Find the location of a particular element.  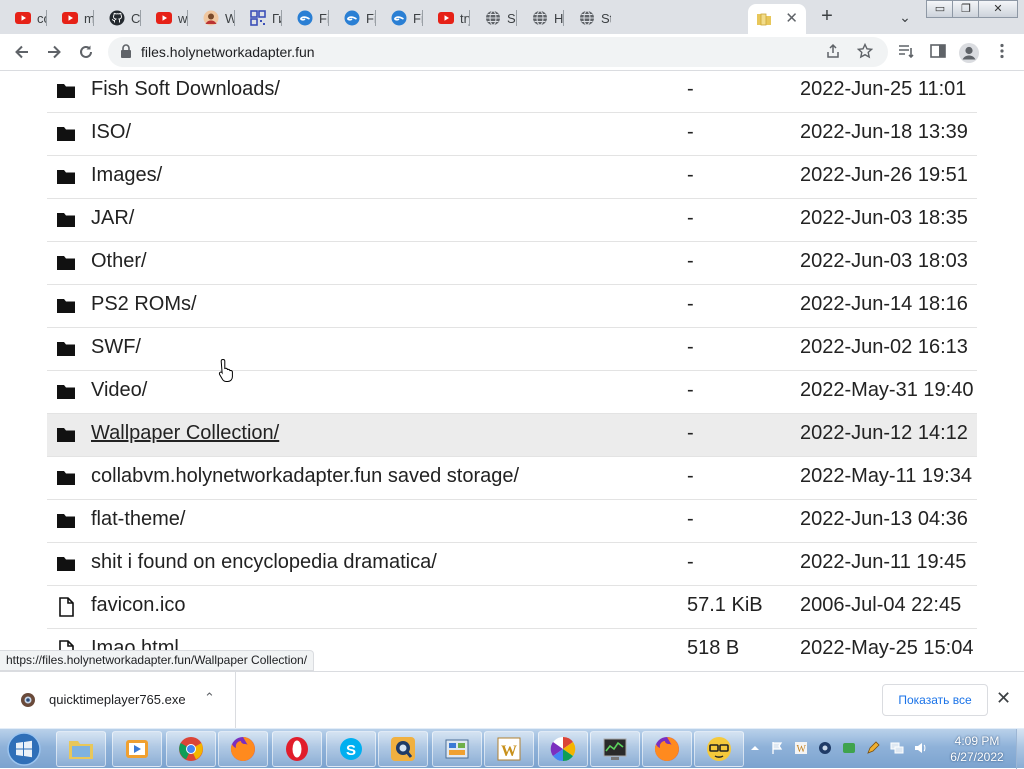

entry-name-link: Video/ is located at coordinates (119, 390).